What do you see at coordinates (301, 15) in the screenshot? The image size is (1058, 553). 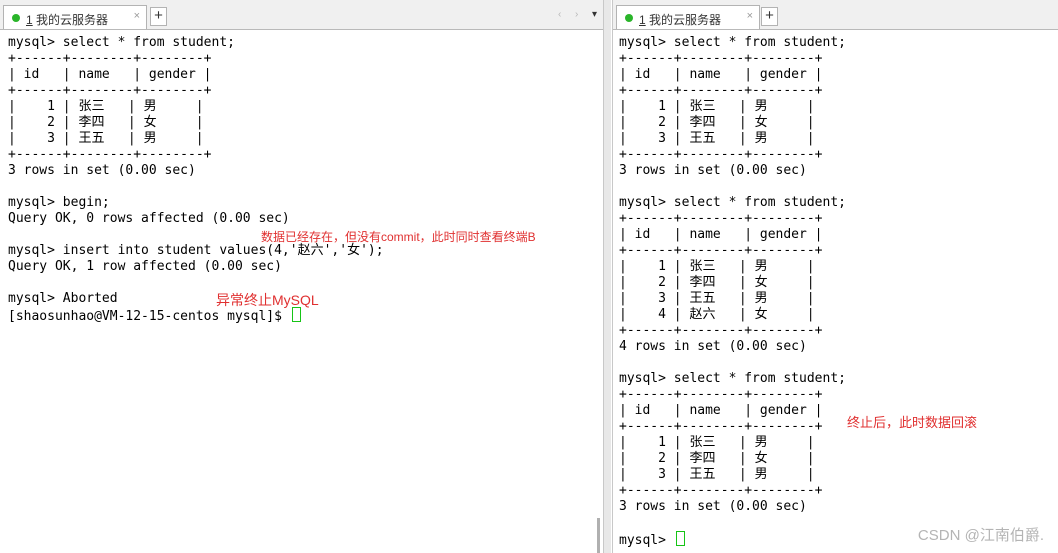 I see `tab-bar-left: 1 我的云服务器 × + ‹ › ▾` at bounding box center [301, 15].